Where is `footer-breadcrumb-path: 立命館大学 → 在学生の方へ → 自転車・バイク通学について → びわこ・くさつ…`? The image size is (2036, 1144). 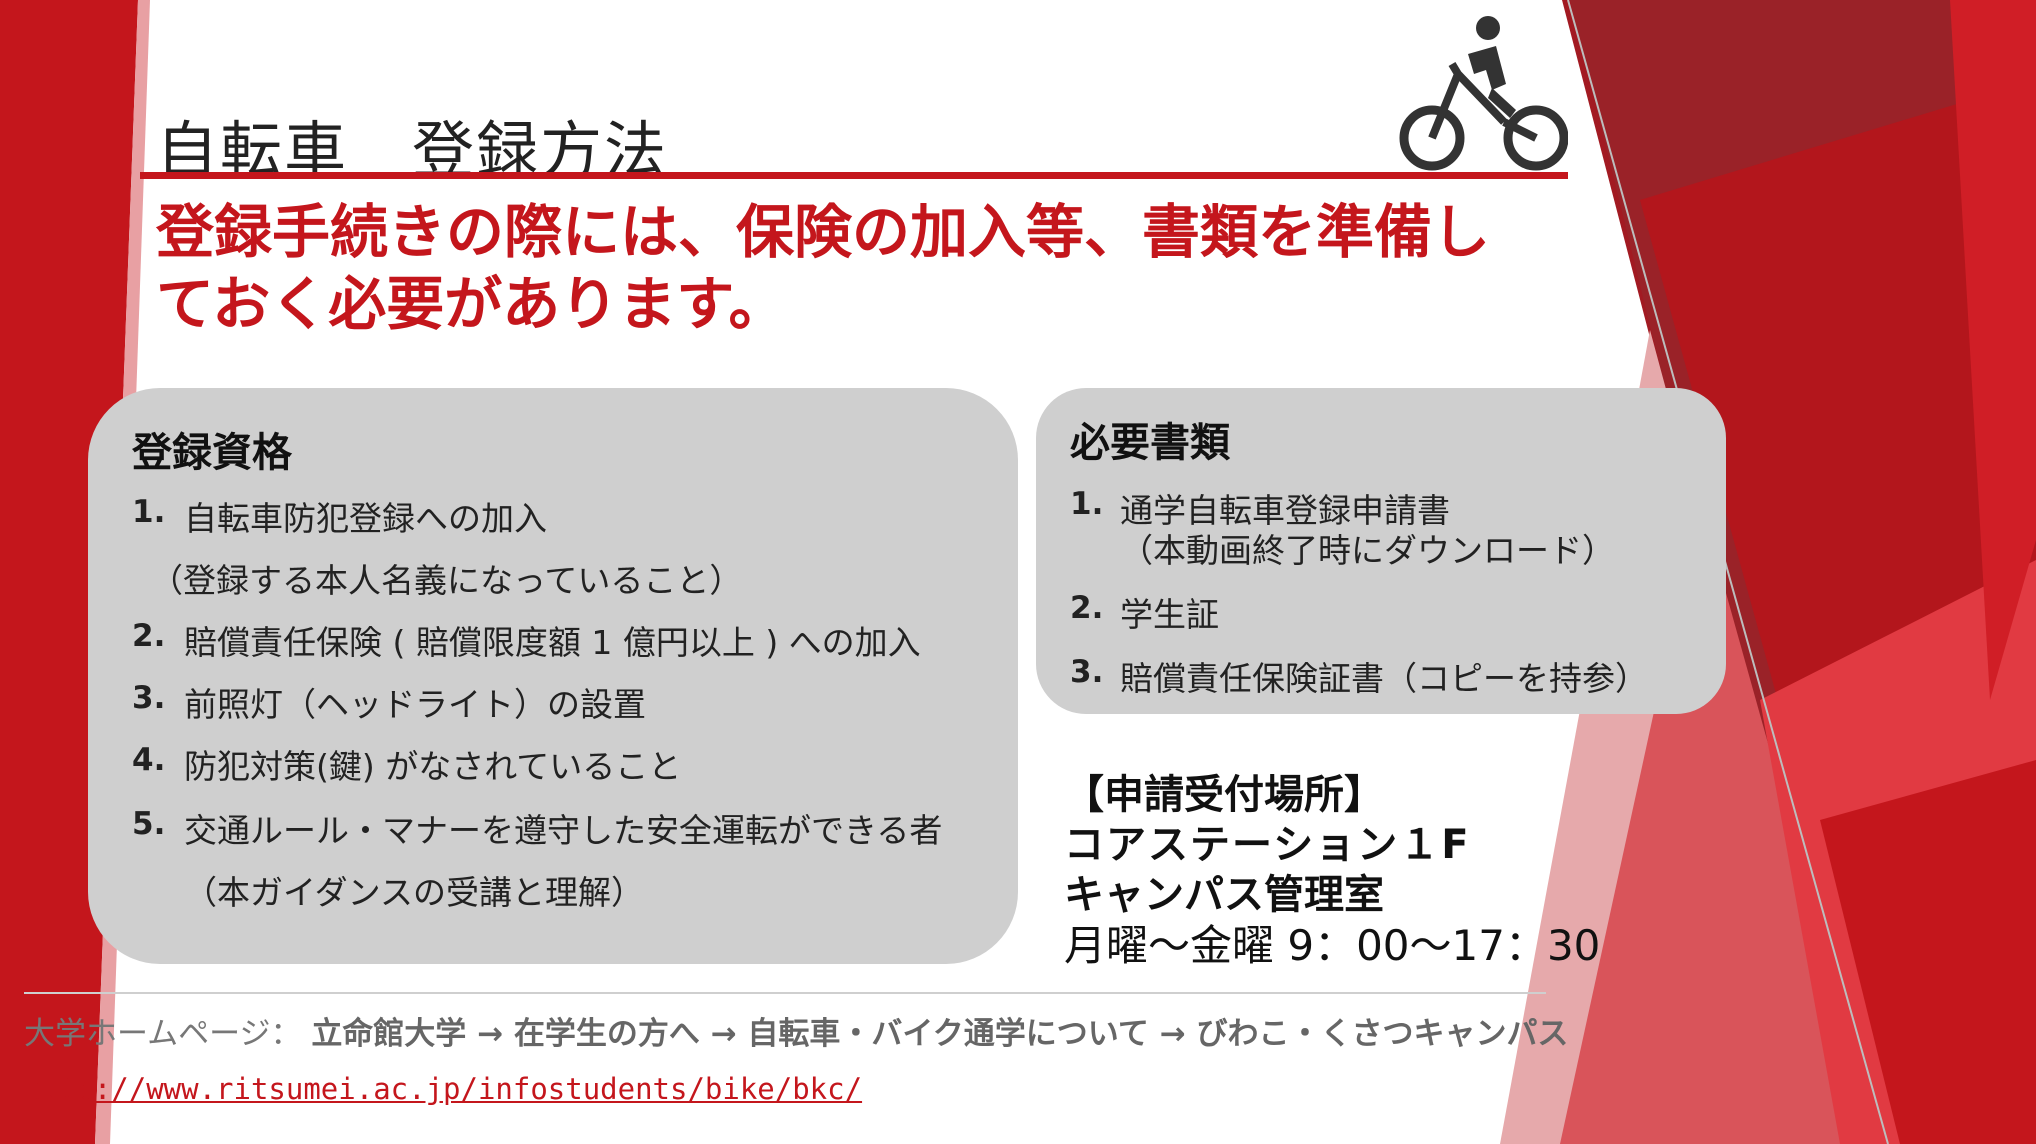
footer-breadcrumb-path: 立命館大学 → 在学生の方へ → 自転車・バイク通学について → びわこ・くさつ… is located at coordinates (940, 1034).